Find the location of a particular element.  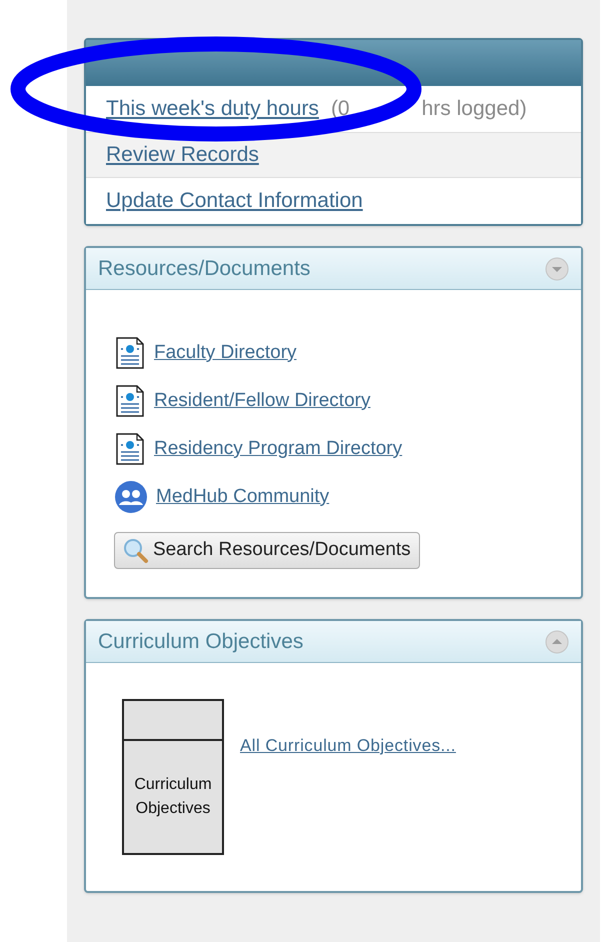

search-button: Search Resources/Documents is located at coordinates (267, 550).